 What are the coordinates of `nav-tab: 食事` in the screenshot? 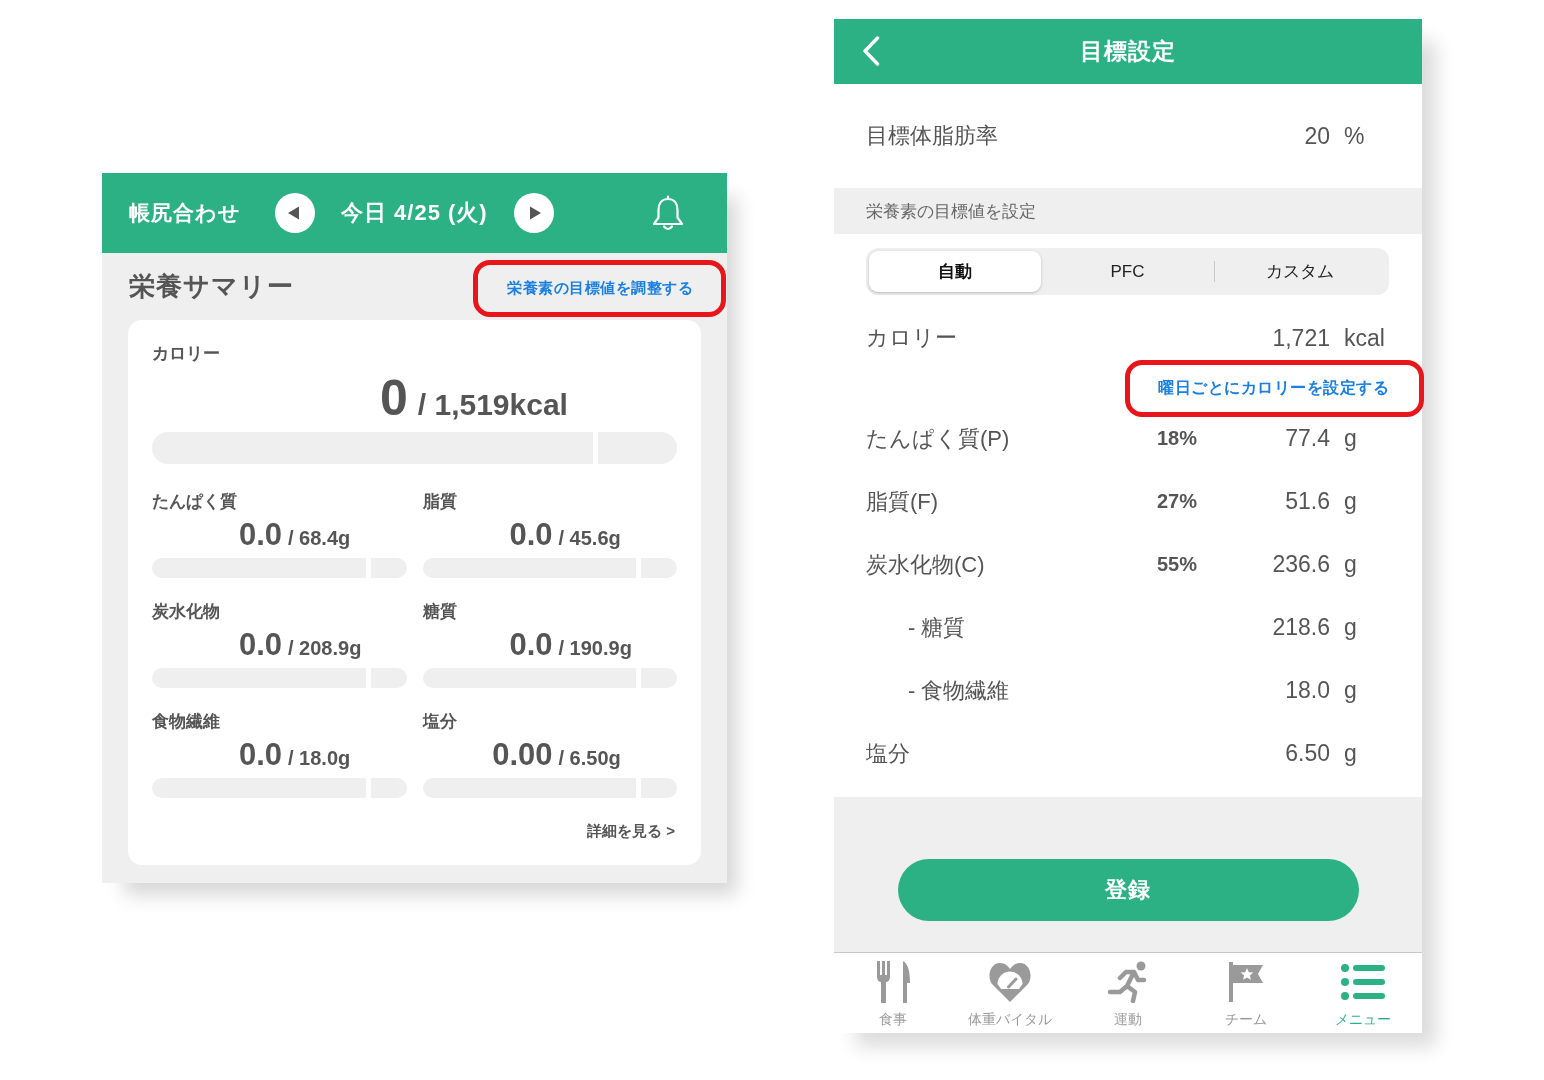 It's located at (893, 993).